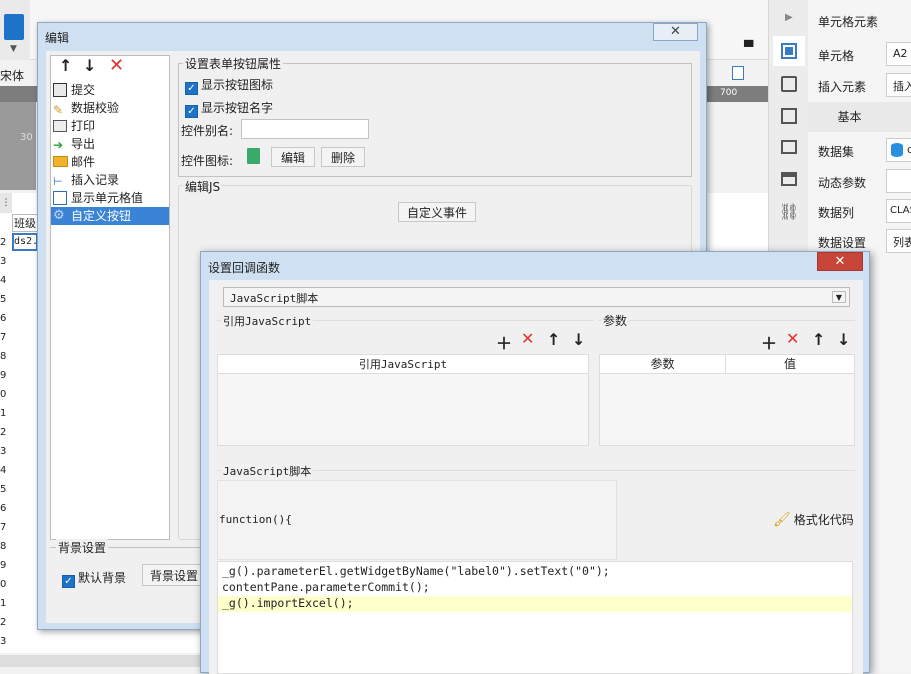  What do you see at coordinates (110, 144) in the screenshot?
I see `list-item-export: ➔ 导出` at bounding box center [110, 144].